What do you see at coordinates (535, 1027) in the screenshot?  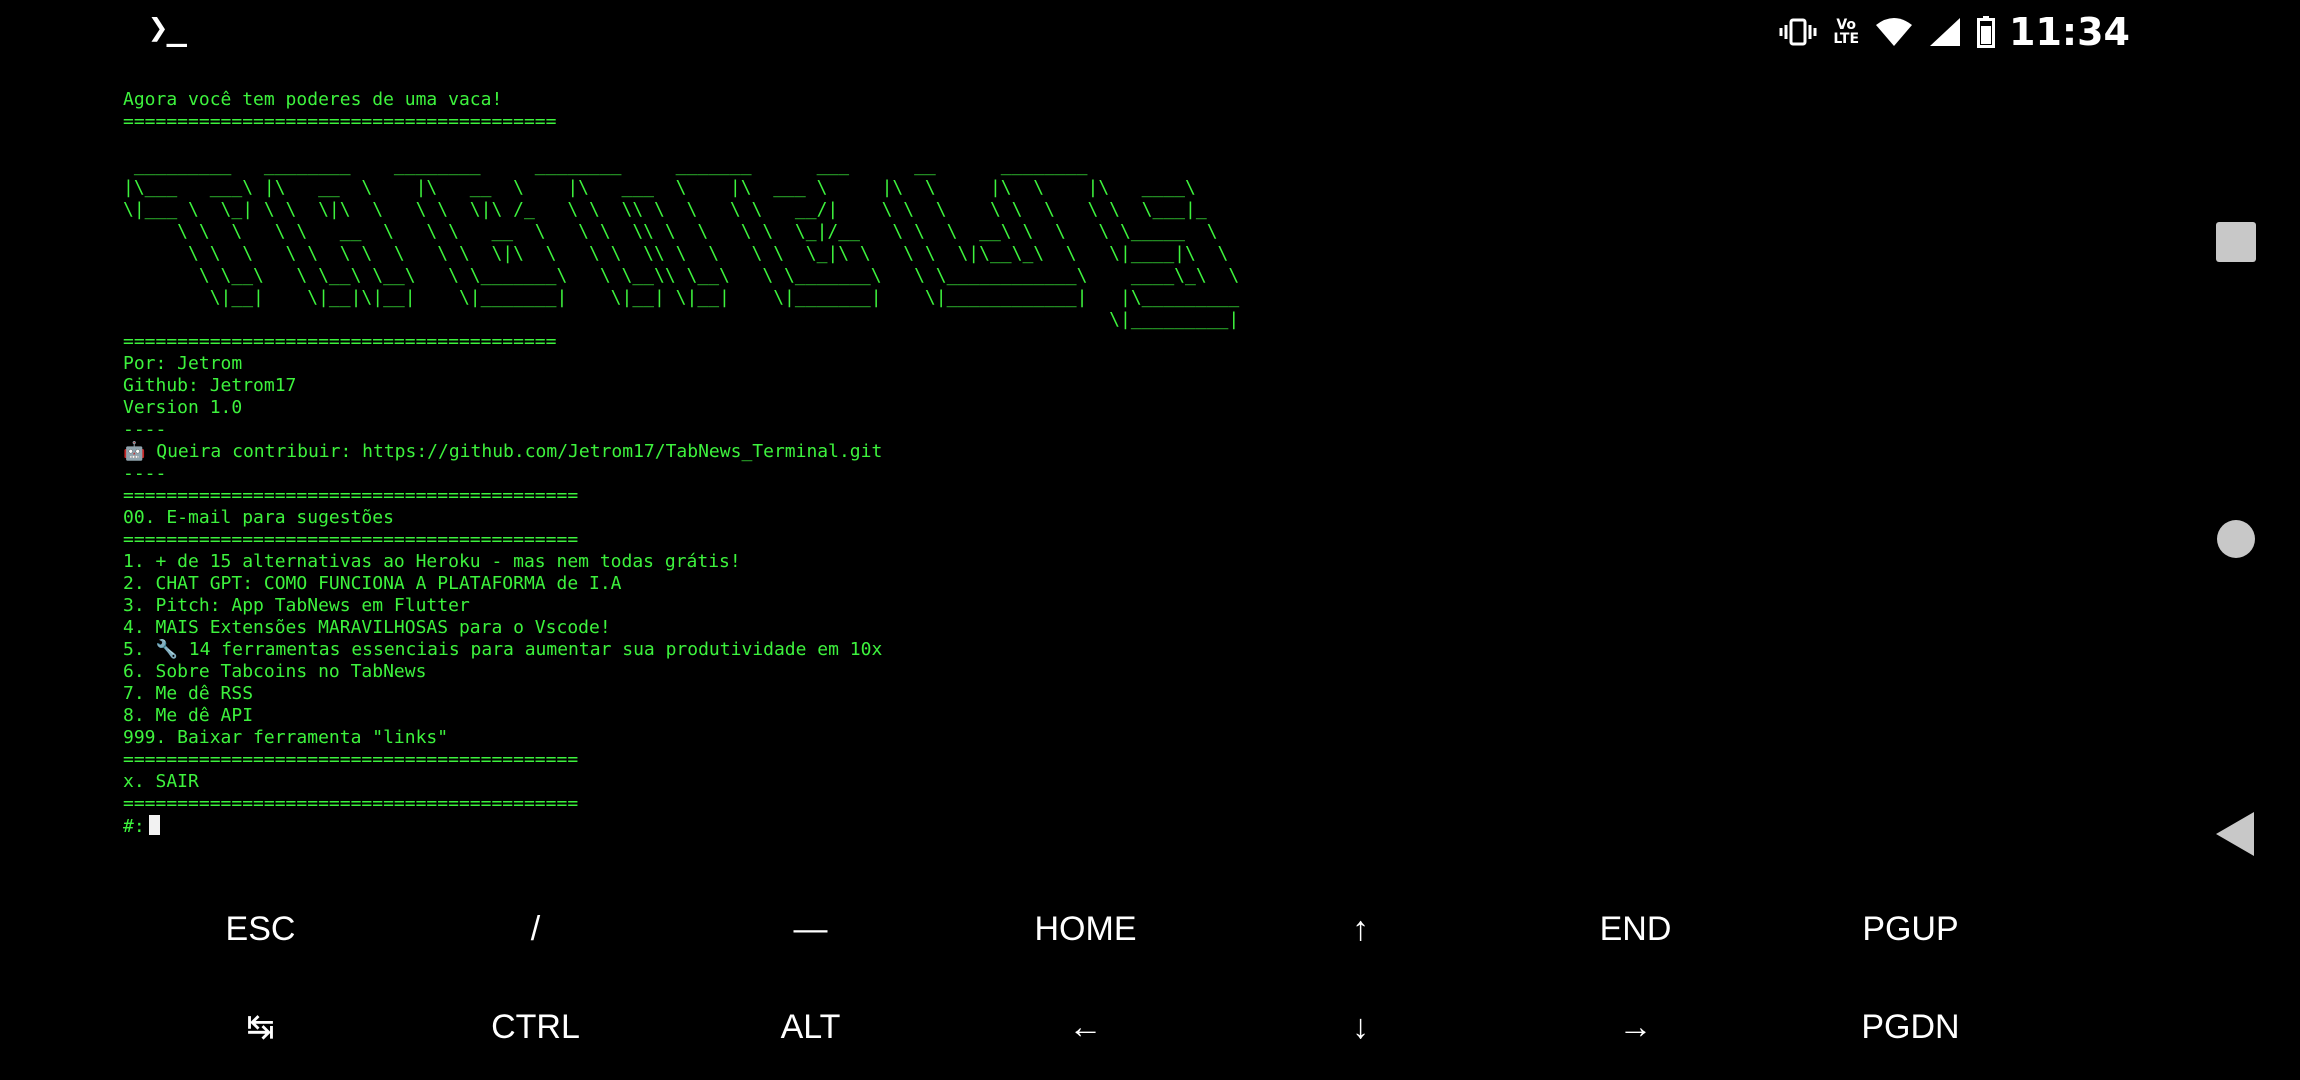 I see `ctrl-key: CTRL` at bounding box center [535, 1027].